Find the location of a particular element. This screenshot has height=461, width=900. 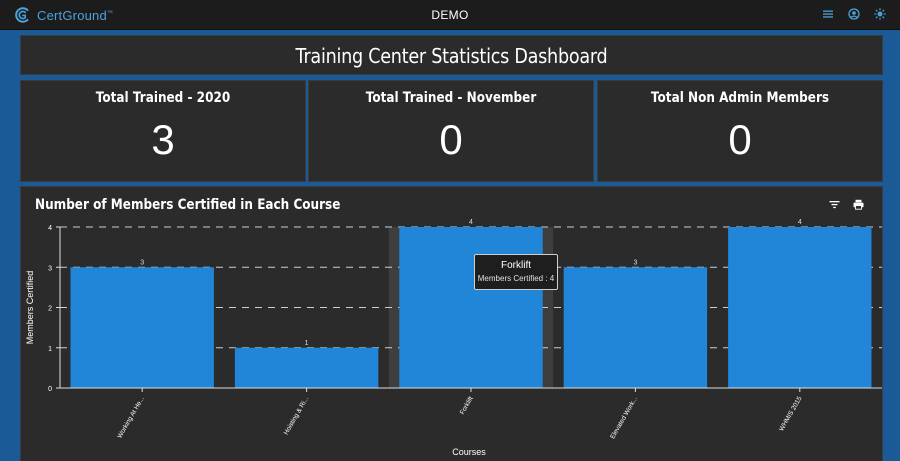

y-tick-label: 1 is located at coordinates (50, 349).